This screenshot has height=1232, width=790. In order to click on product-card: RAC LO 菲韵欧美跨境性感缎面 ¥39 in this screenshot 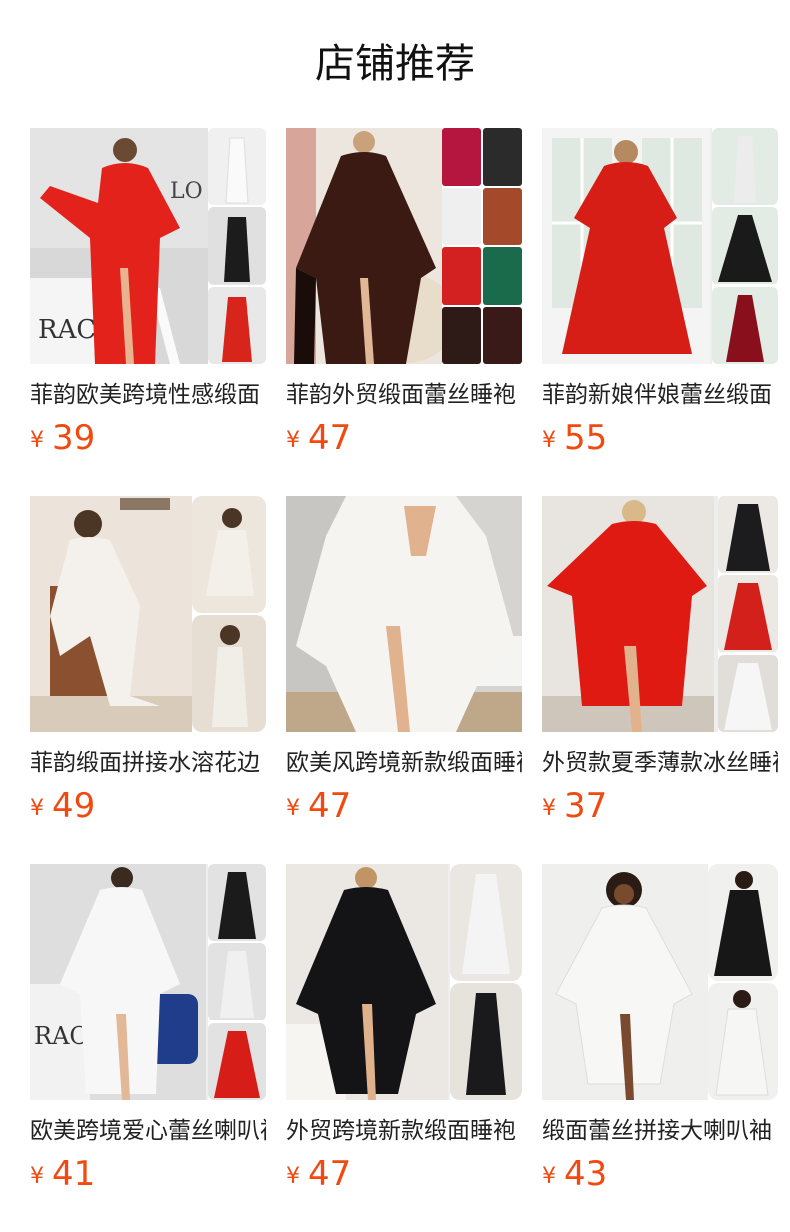, I will do `click(148, 306)`.